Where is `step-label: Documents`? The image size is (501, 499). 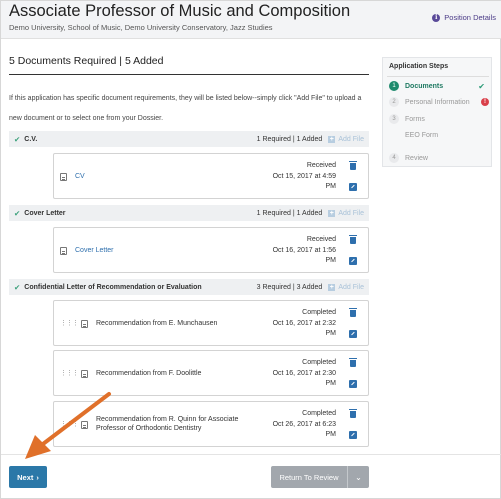
step-label: Documents is located at coordinates (424, 86).